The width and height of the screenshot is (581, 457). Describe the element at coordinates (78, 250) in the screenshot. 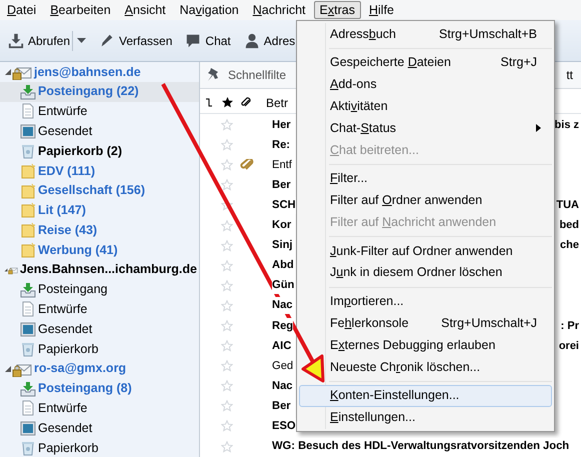

I see `folder-label: Werbung (41)` at that location.